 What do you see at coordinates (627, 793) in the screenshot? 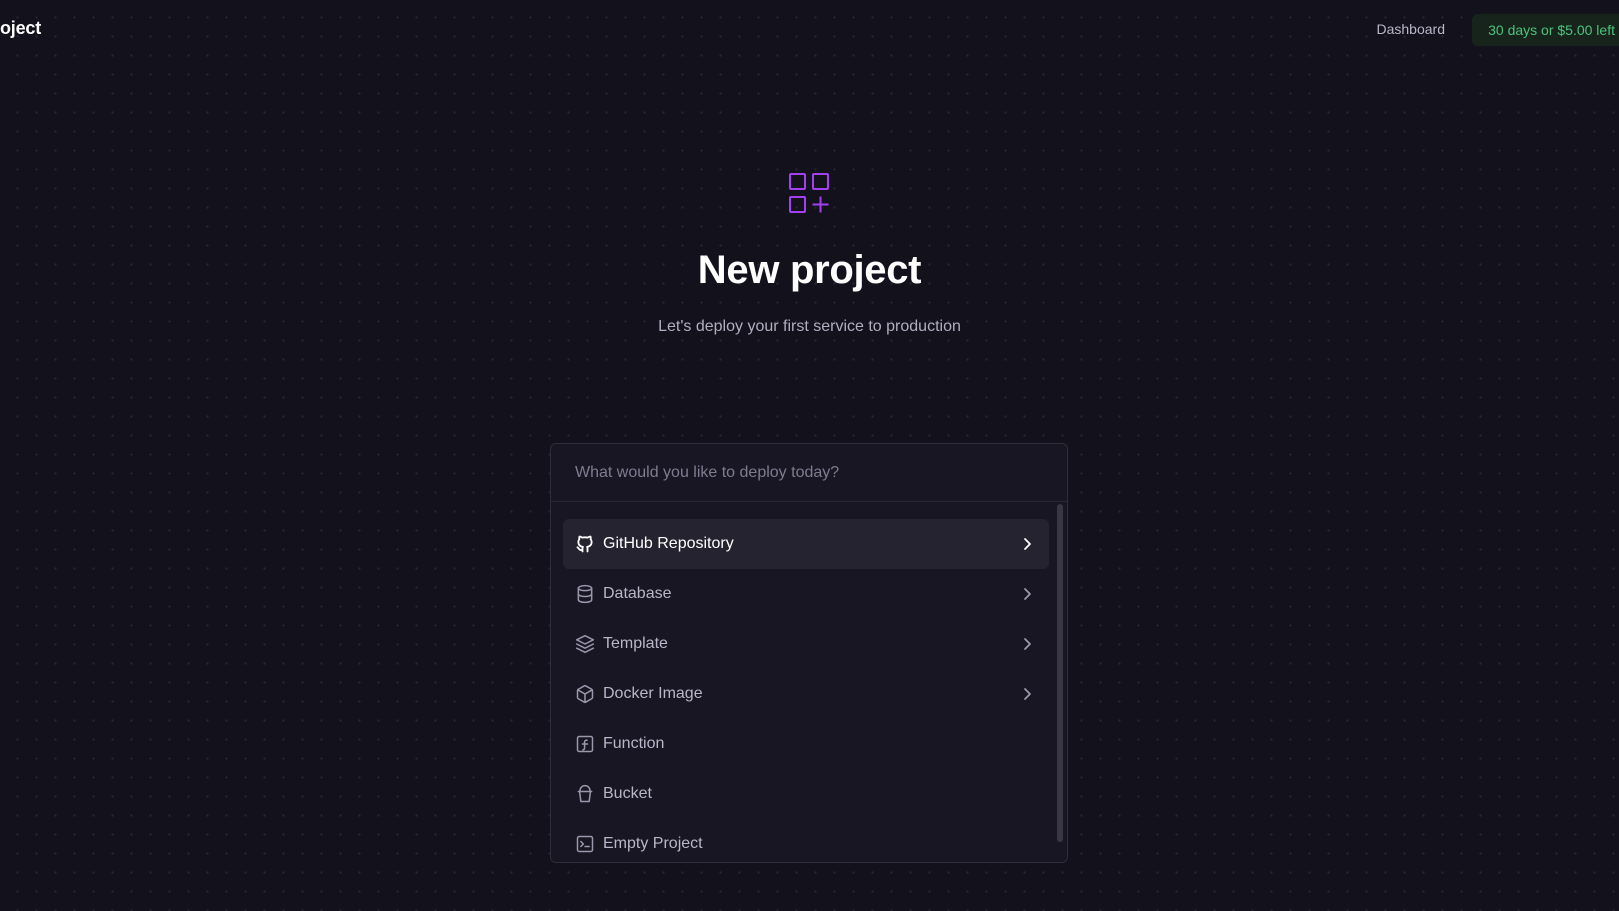
I see `option-label: Bucket` at bounding box center [627, 793].